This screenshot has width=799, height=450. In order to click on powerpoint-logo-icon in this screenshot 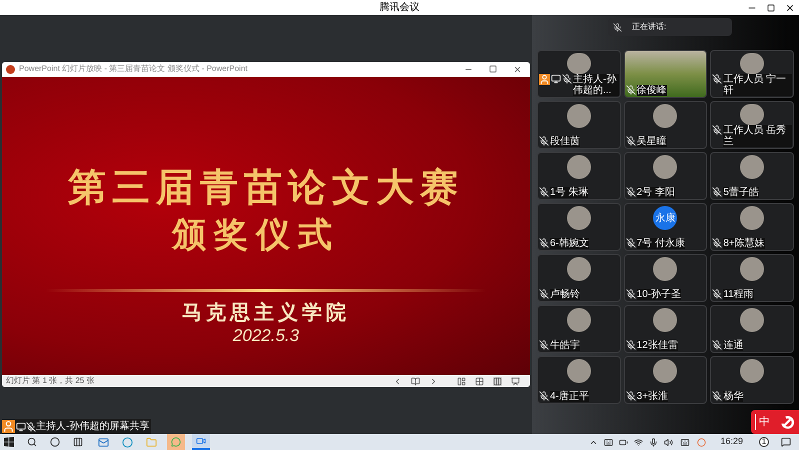, I will do `click(10, 69)`.